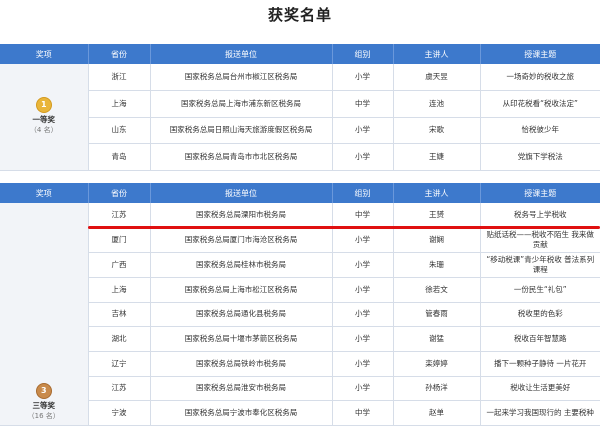 The height and width of the screenshot is (432, 600). I want to click on cell-topic: 税务号上学税收, so click(540, 215).